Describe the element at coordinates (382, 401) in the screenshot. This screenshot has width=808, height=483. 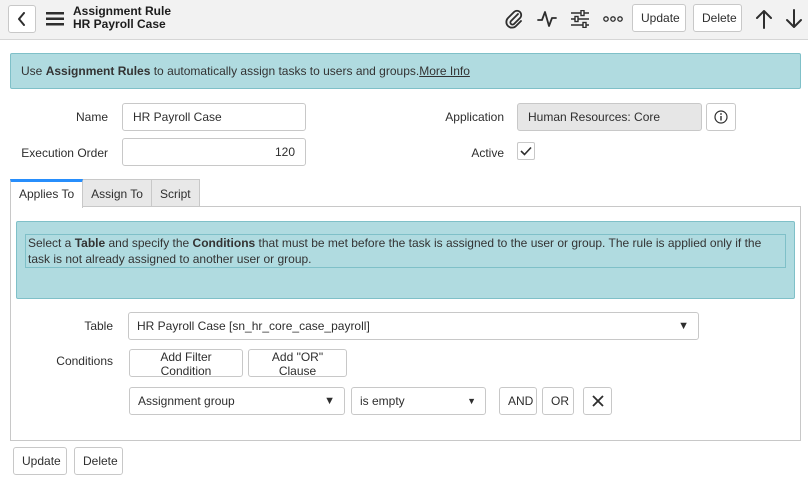
I see `condition-operator-value: is empty` at that location.